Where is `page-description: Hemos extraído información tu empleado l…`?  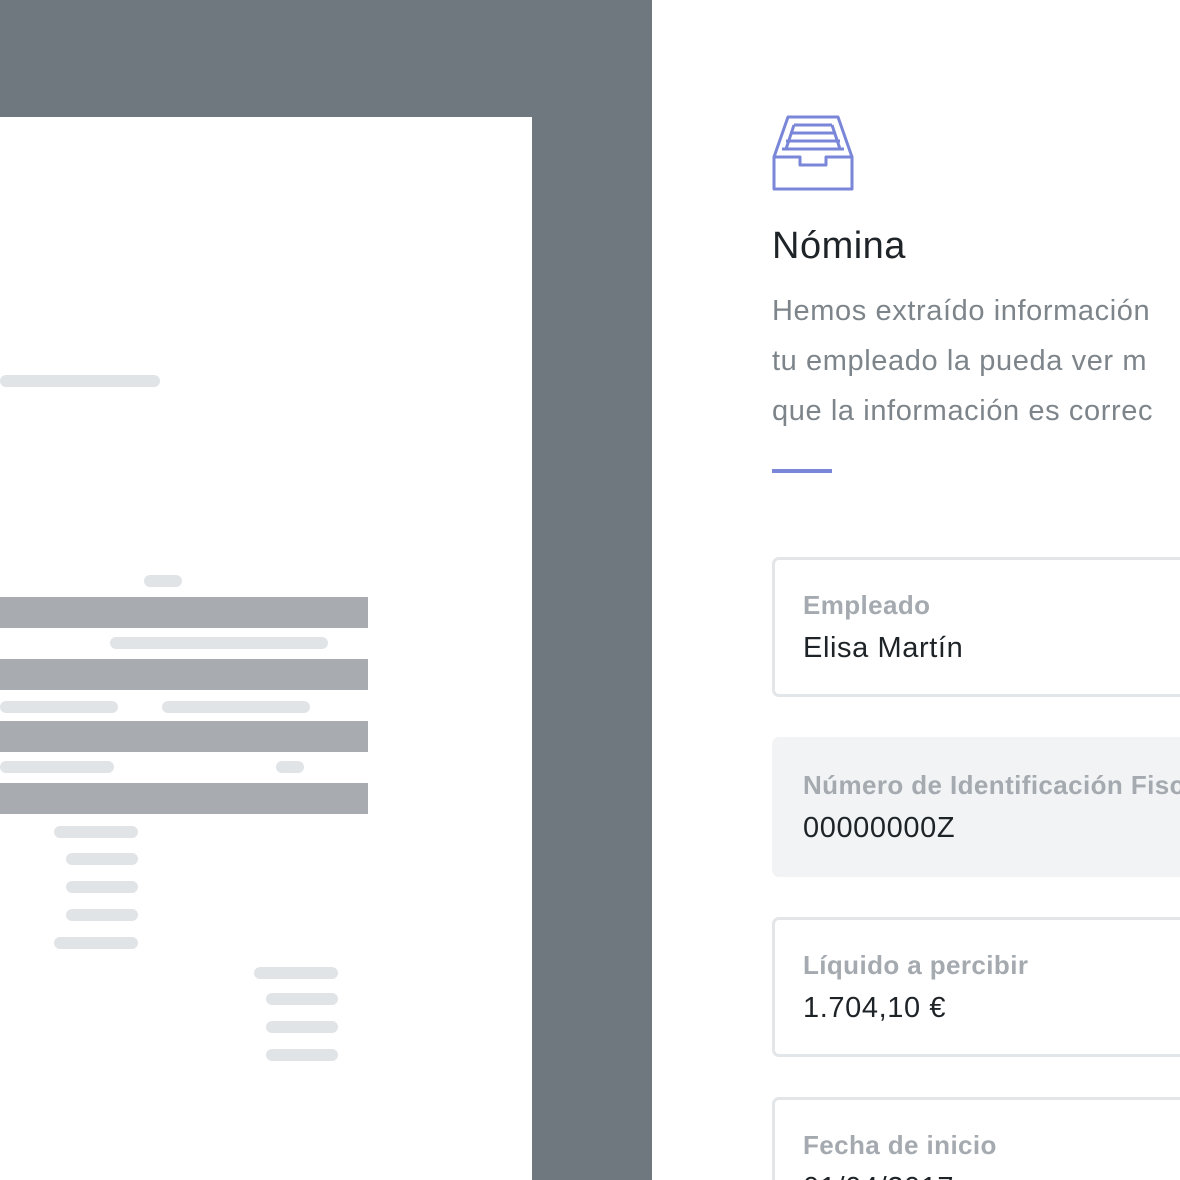
page-description: Hemos extraído información tu empleado l… is located at coordinates (976, 361).